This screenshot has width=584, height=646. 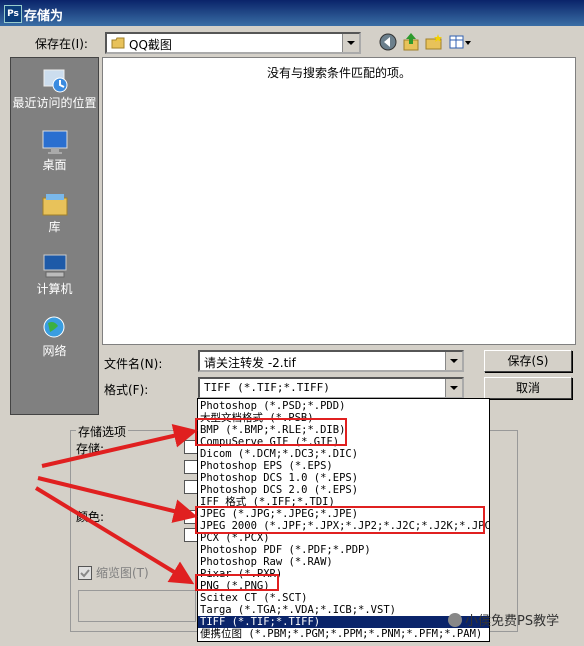 What do you see at coordinates (117, 499) in the screenshot?
I see `arrow-to-jpeg` at bounding box center [117, 499].